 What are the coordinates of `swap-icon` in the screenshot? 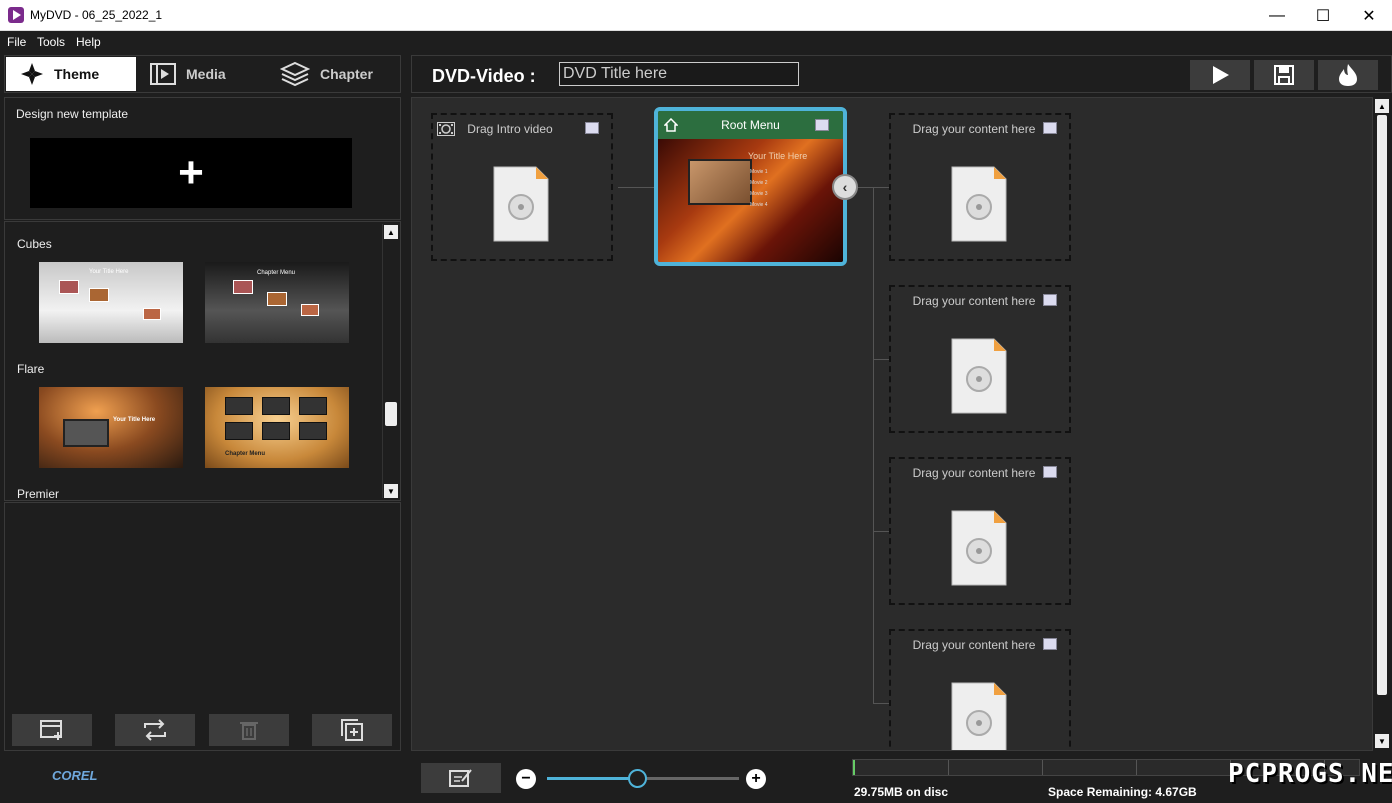 It's located at (155, 730).